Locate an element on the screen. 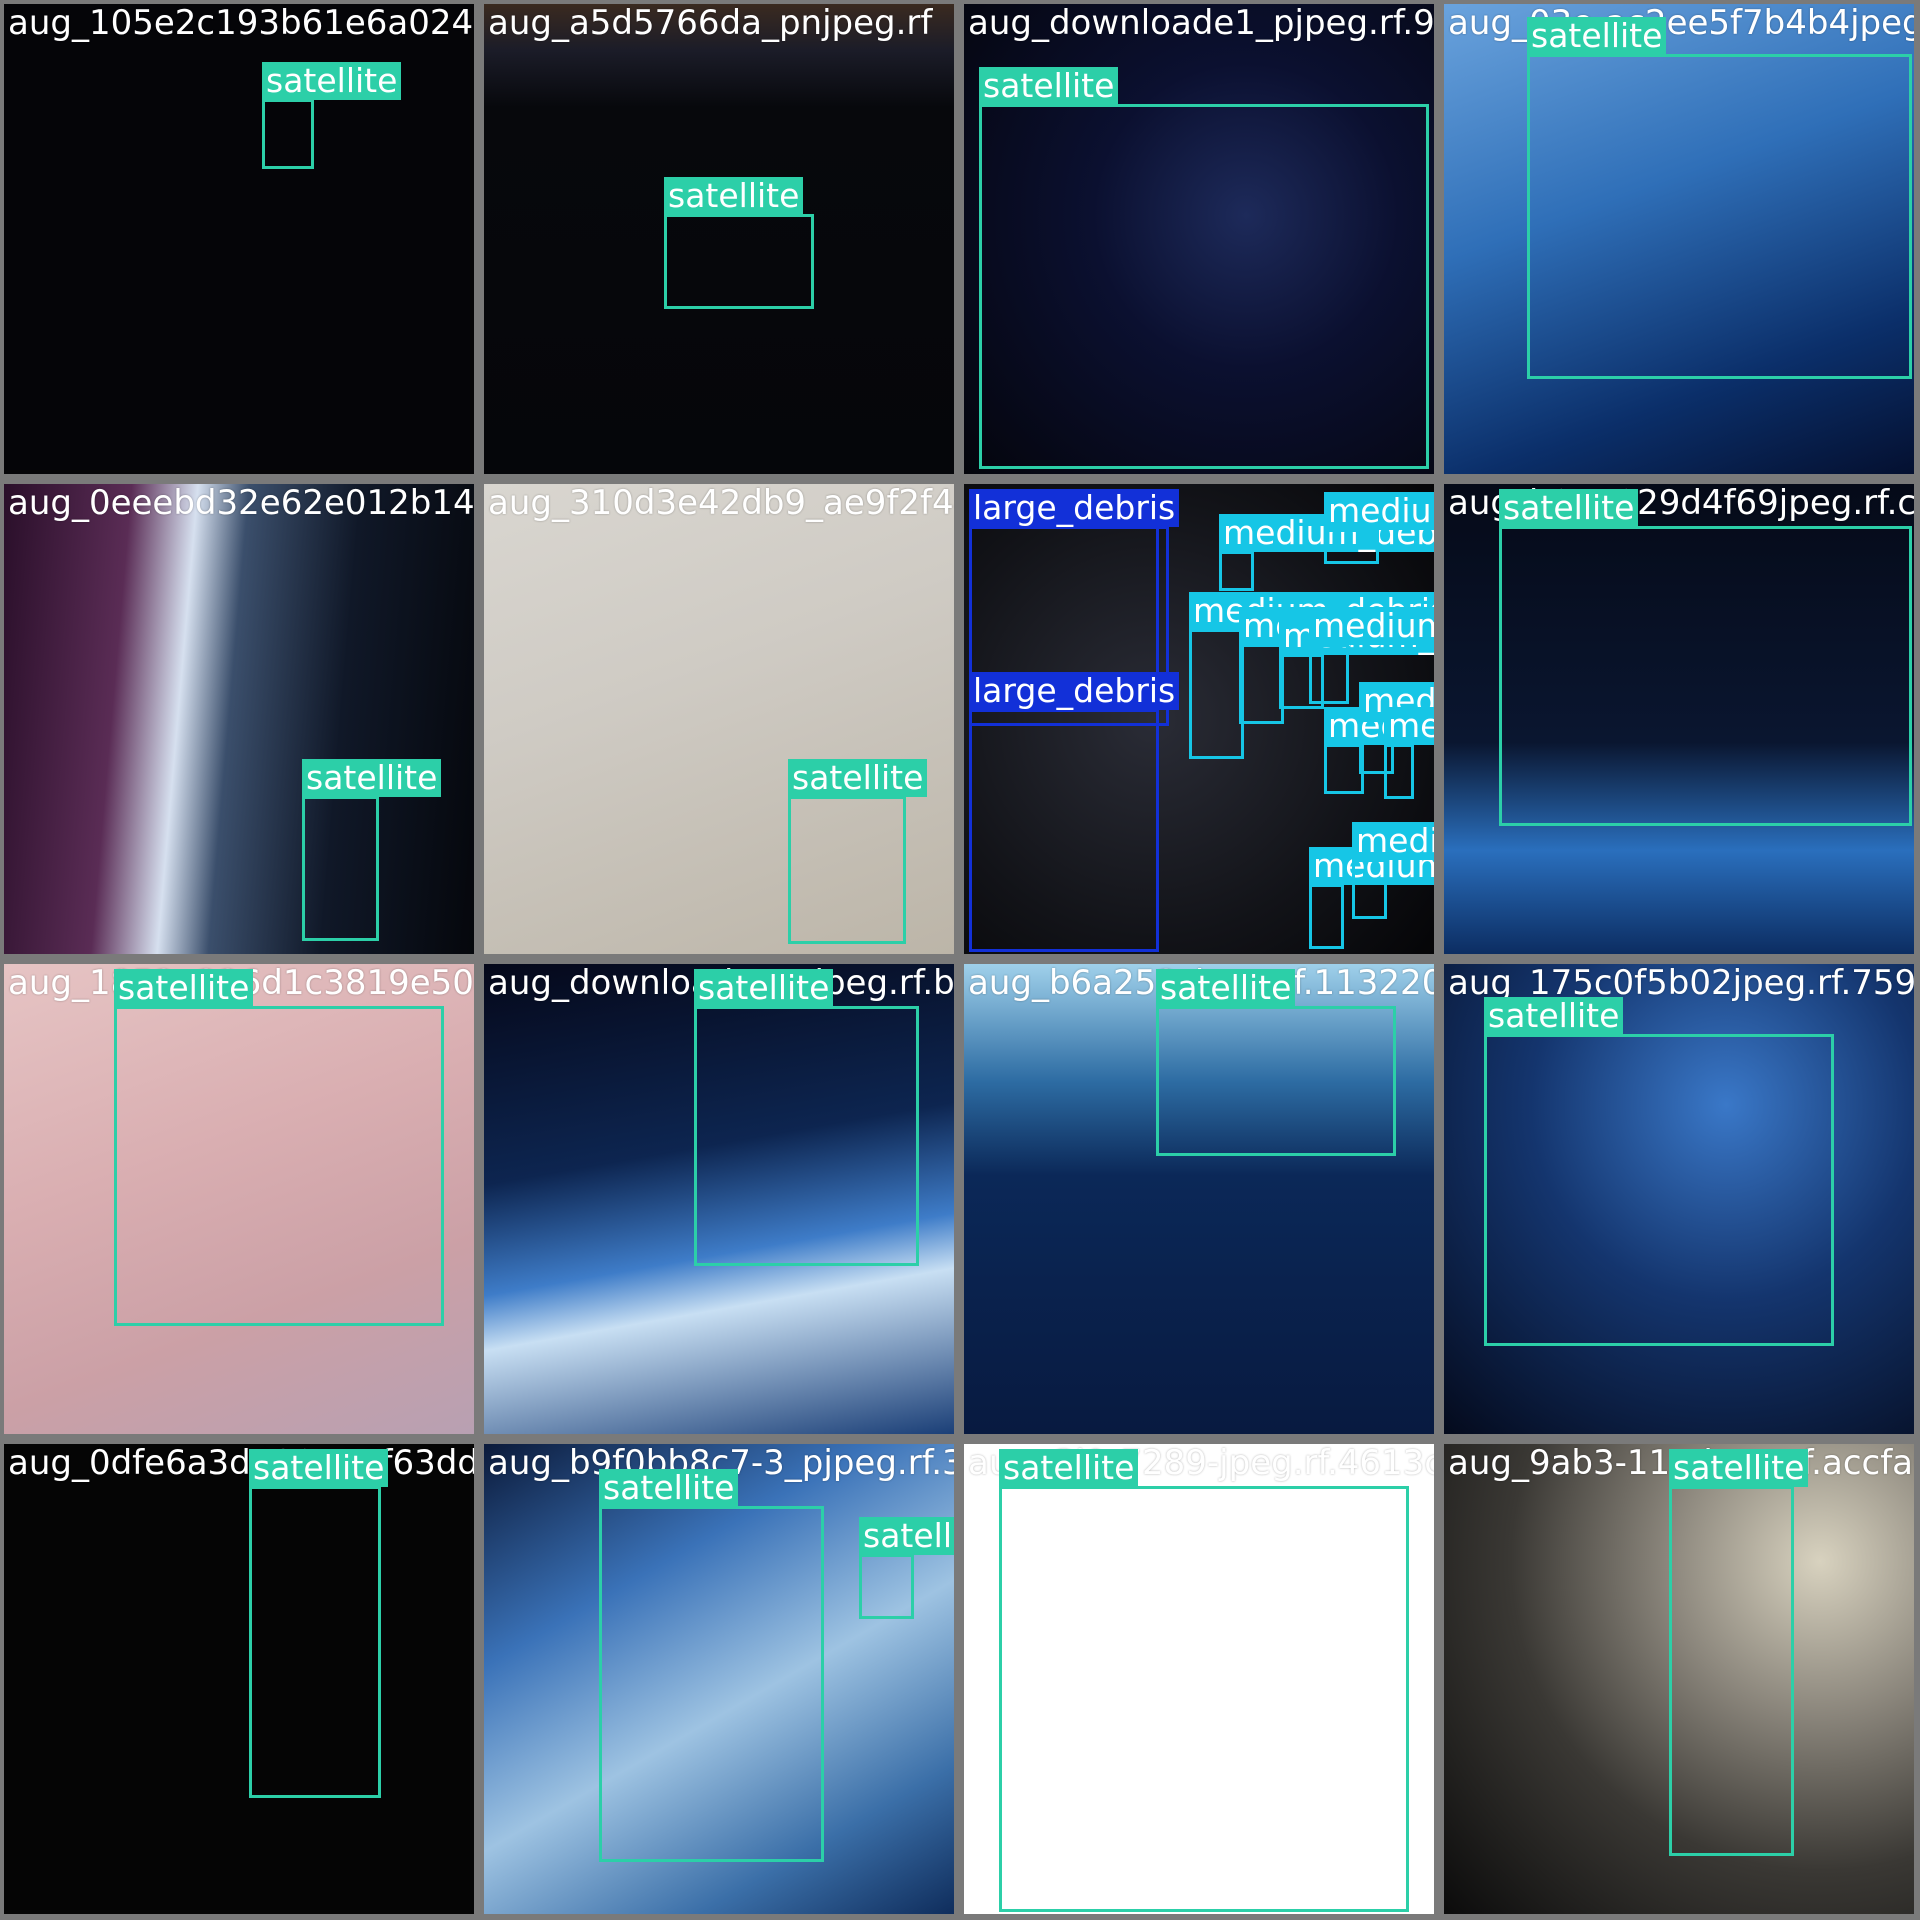  mosaic-tile: aug_9ab3-11e-jpeg.rf.accfa0fsatellite is located at coordinates (1679, 1679).